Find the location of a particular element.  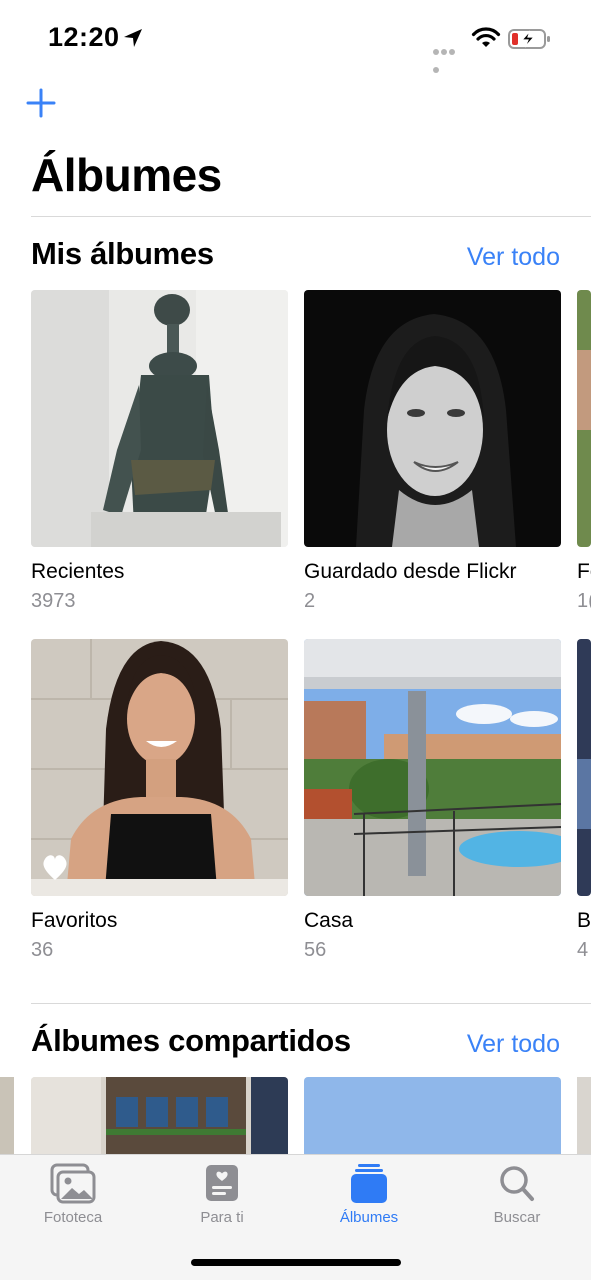

tab-label: Para ti is located at coordinates (222, 1217).